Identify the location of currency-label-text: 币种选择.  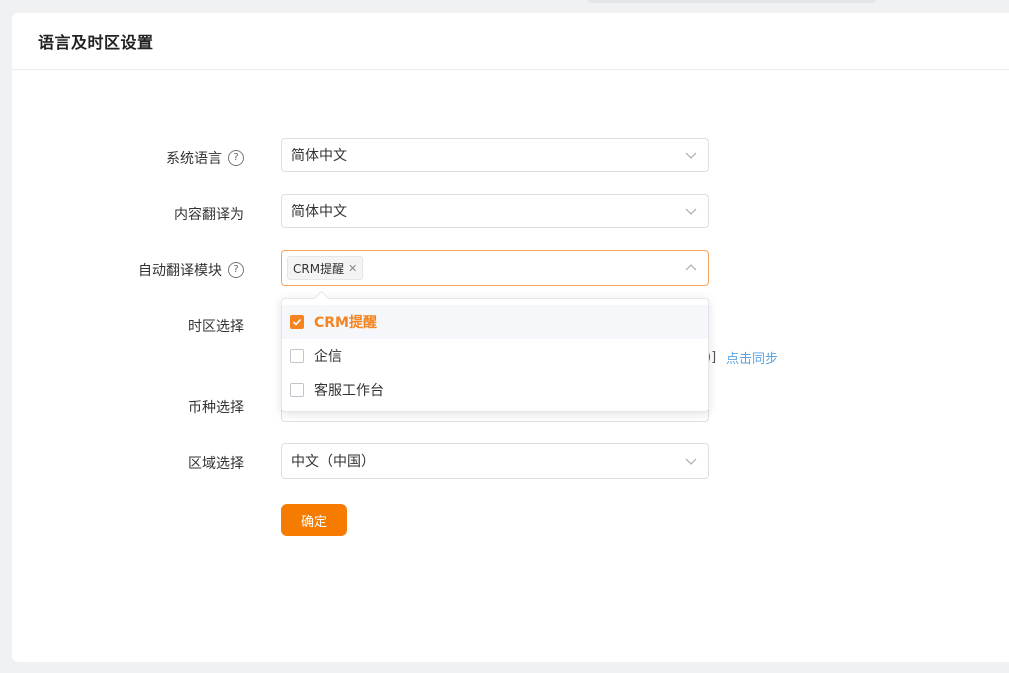
(216, 408).